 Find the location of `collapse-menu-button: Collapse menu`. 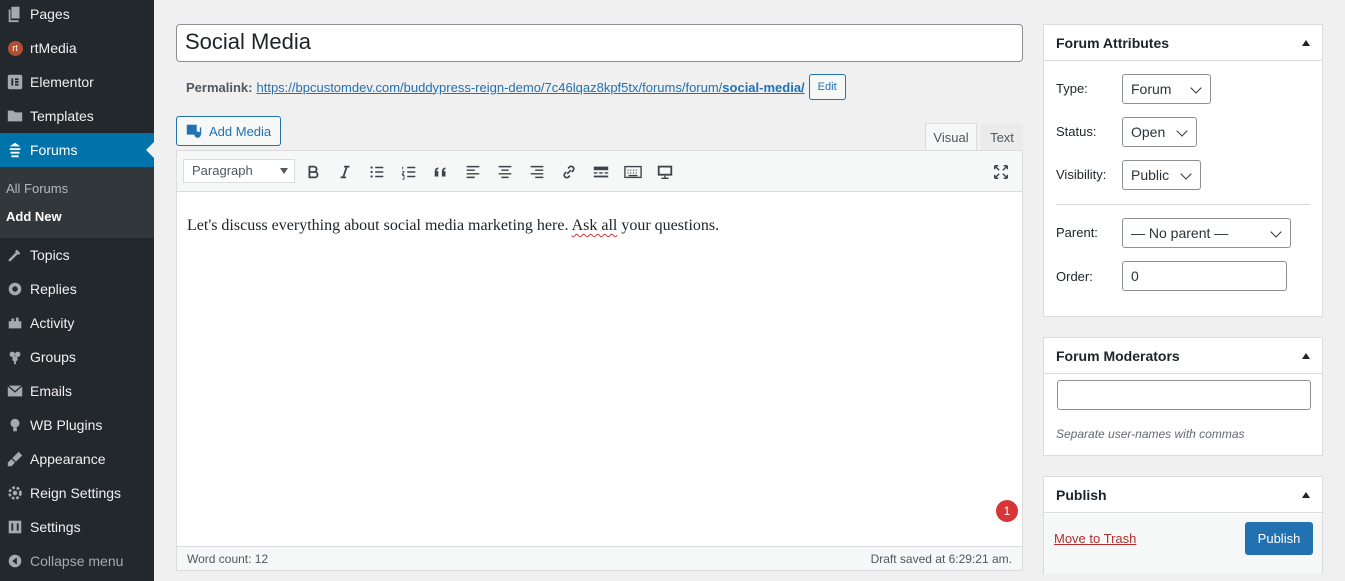

collapse-menu-button: Collapse menu is located at coordinates (77, 561).